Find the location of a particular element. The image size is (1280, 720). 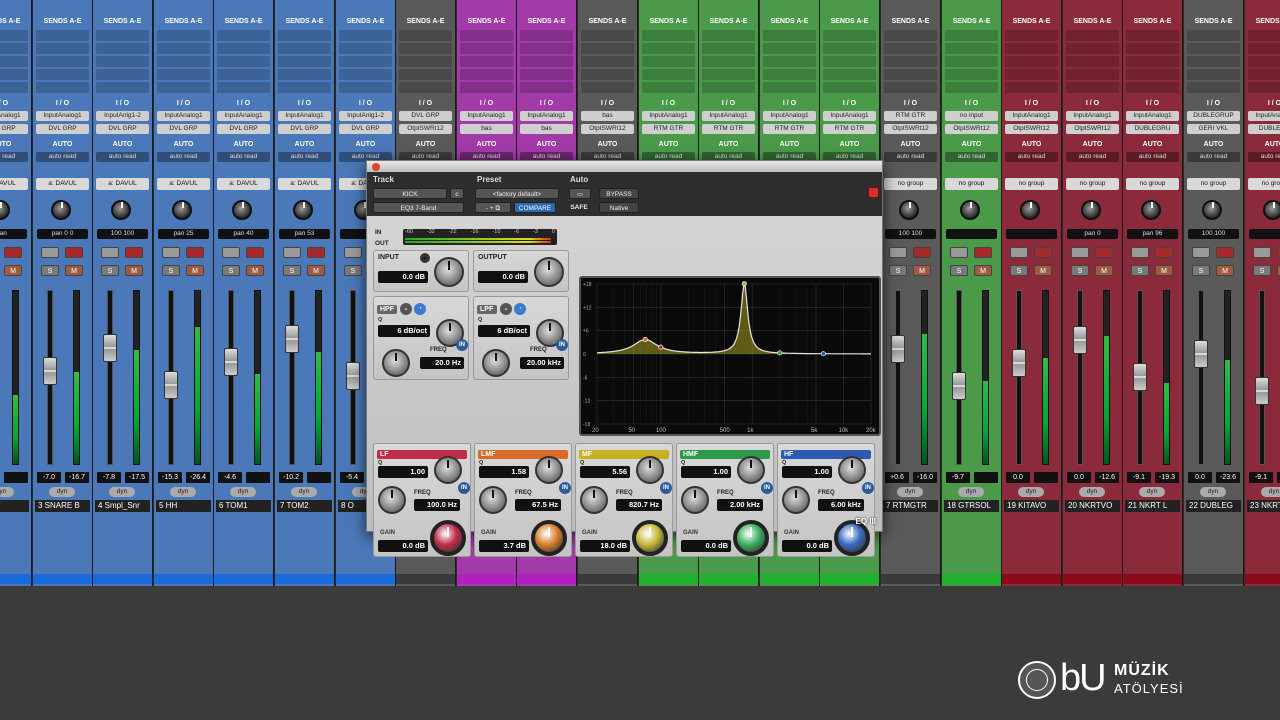

lpf-slope-value: 6 dB/oct is located at coordinates (504, 331).